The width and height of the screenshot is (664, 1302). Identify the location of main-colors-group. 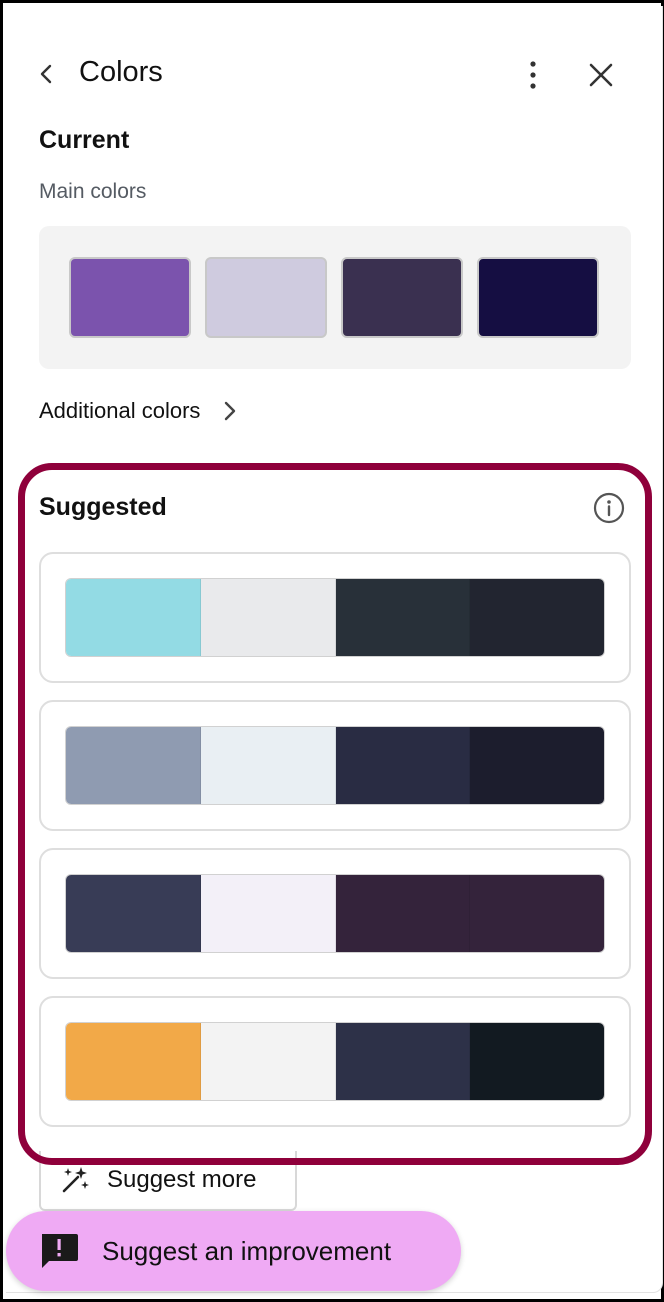
(335, 297).